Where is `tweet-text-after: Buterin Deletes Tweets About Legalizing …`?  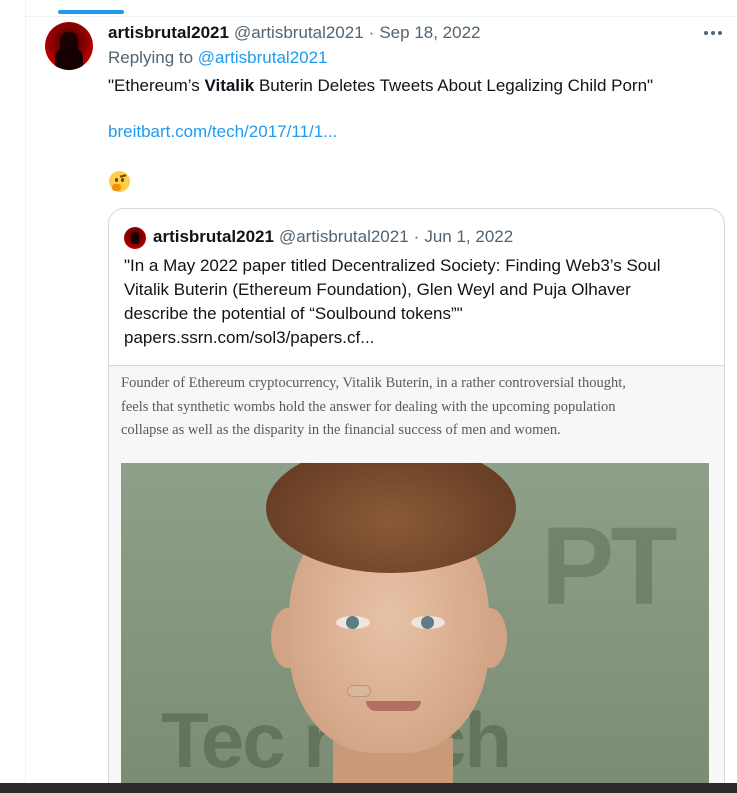 tweet-text-after: Buterin Deletes Tweets About Legalizing … is located at coordinates (454, 85).